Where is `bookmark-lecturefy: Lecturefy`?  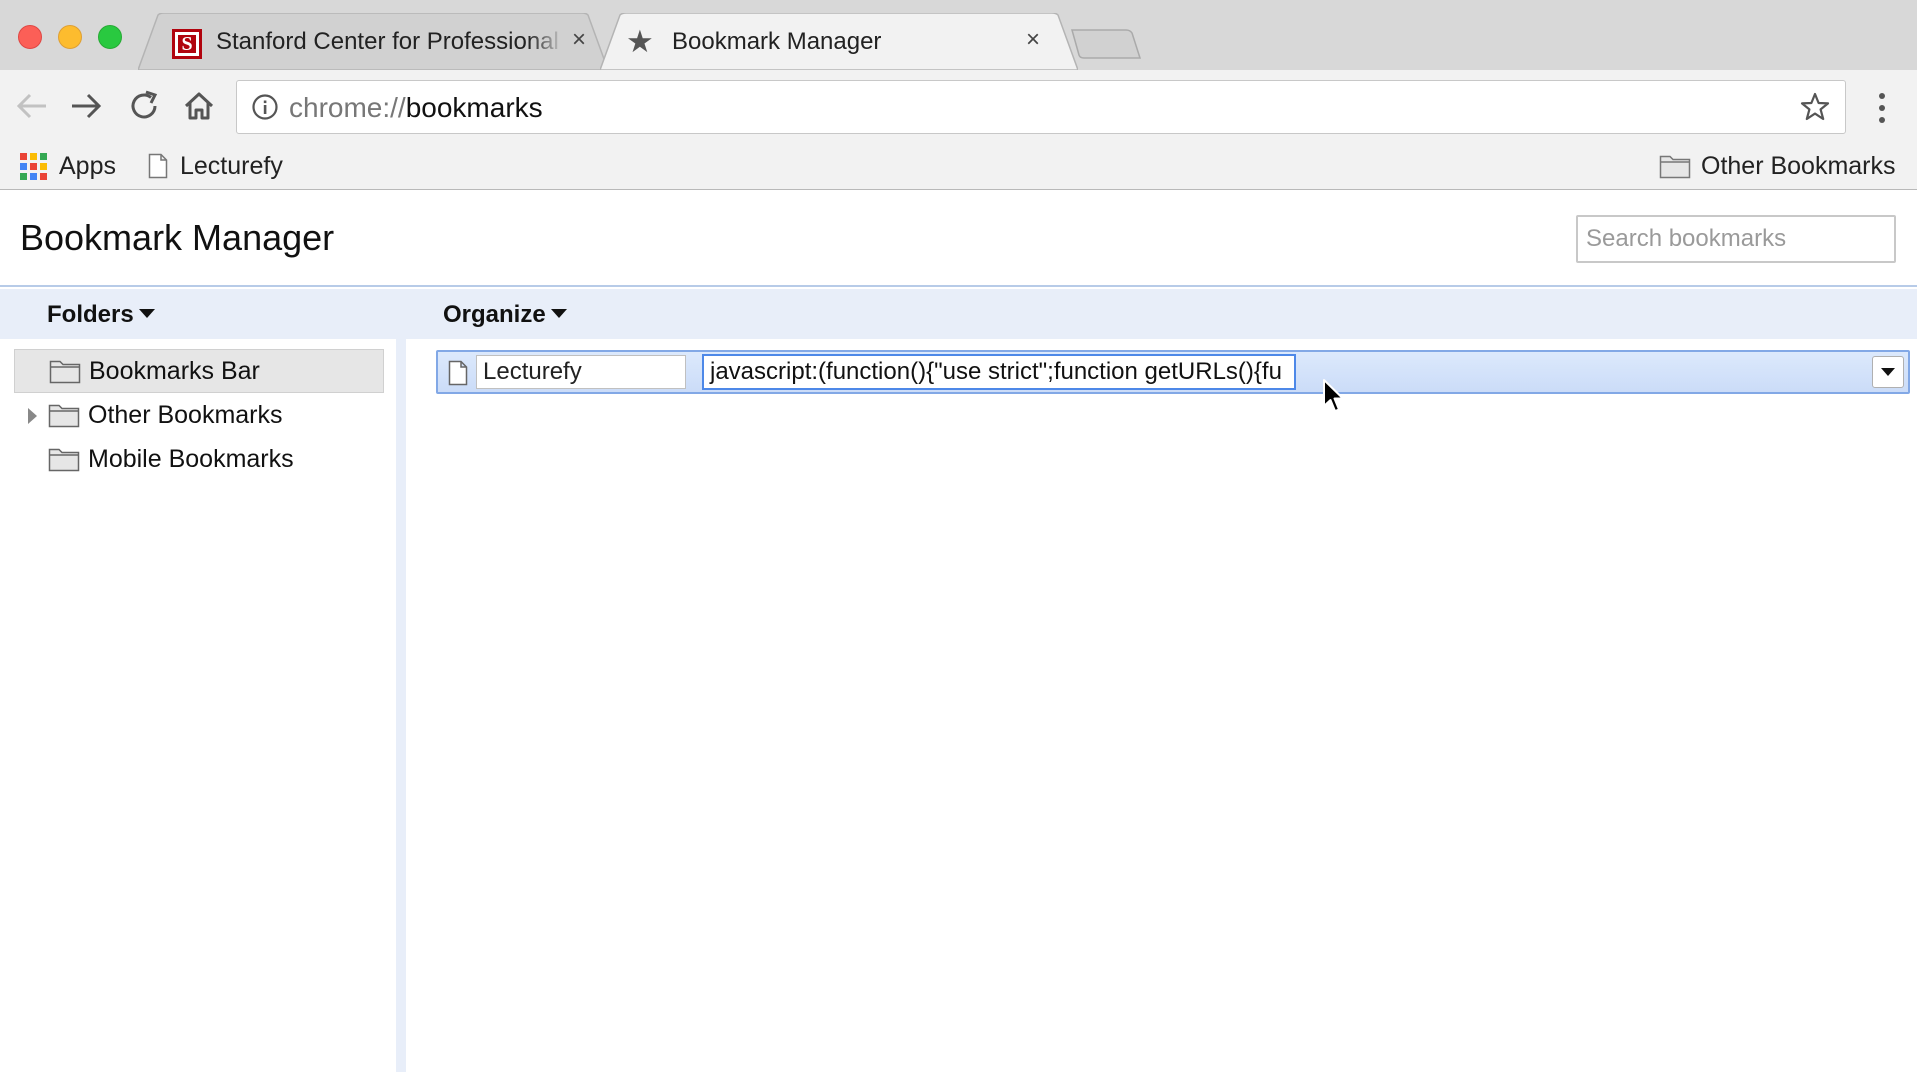
bookmark-lecturefy: Lecturefy is located at coordinates (215, 166).